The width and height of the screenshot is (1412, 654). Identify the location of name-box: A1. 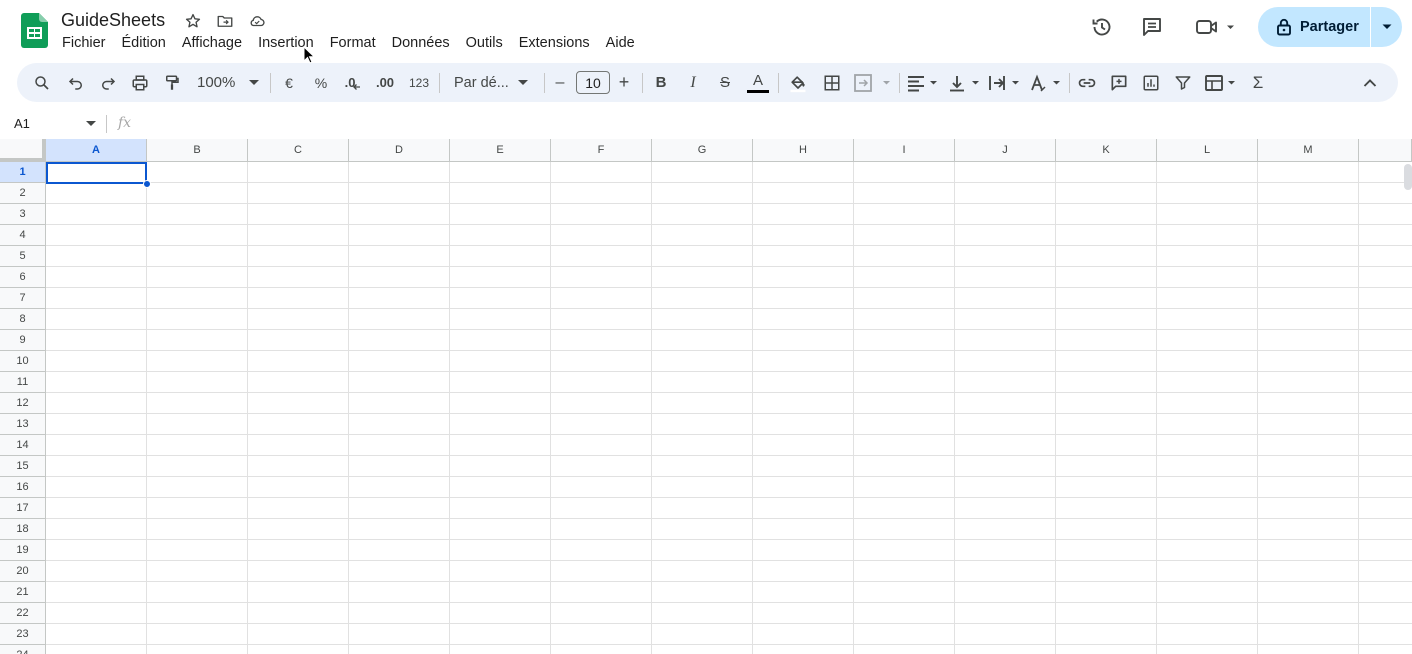
(53, 123).